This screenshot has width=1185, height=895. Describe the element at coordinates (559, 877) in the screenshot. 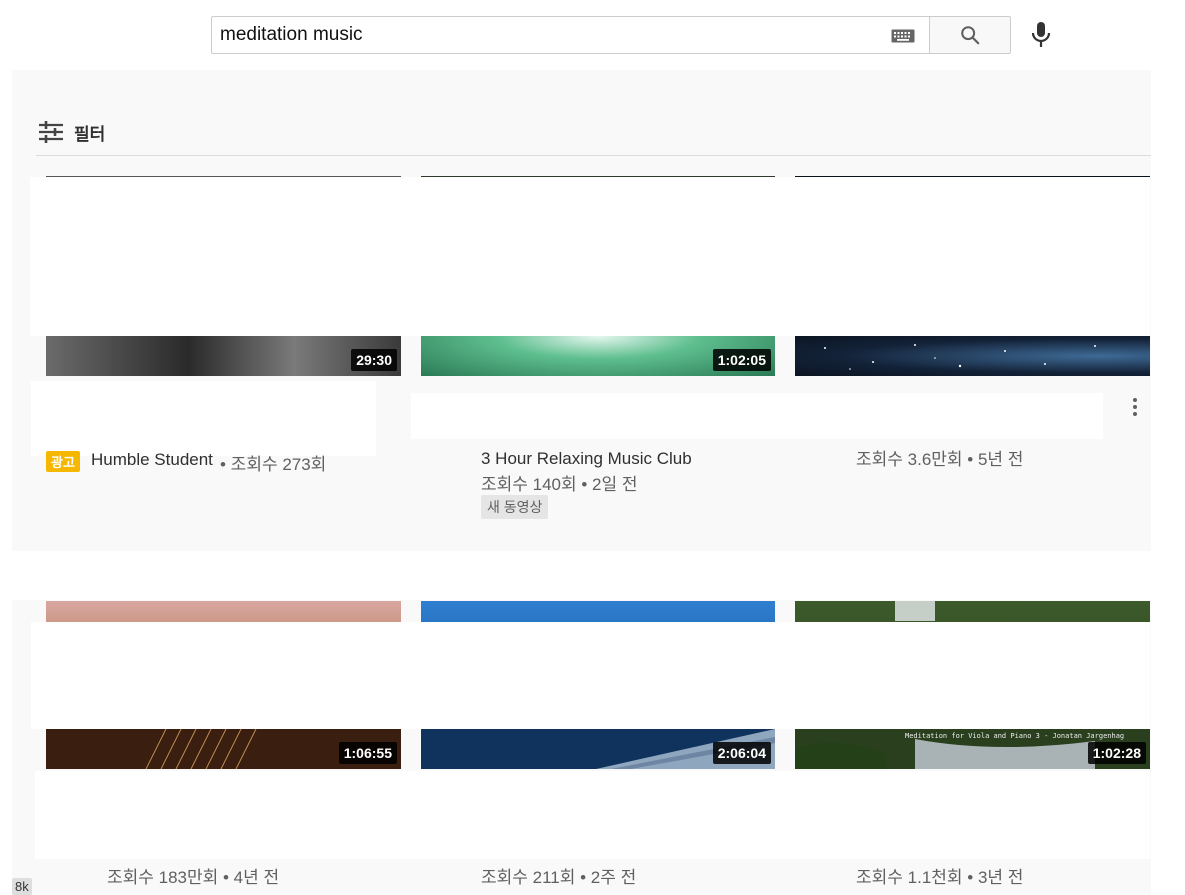

I see `video-views: 조회수 211회 • 2주 전` at that location.